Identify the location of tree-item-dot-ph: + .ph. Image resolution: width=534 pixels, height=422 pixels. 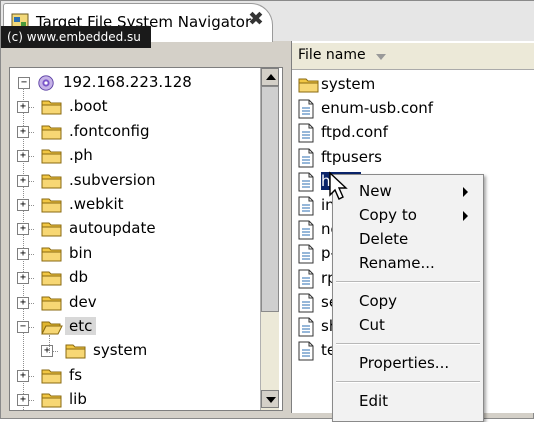
(135, 156).